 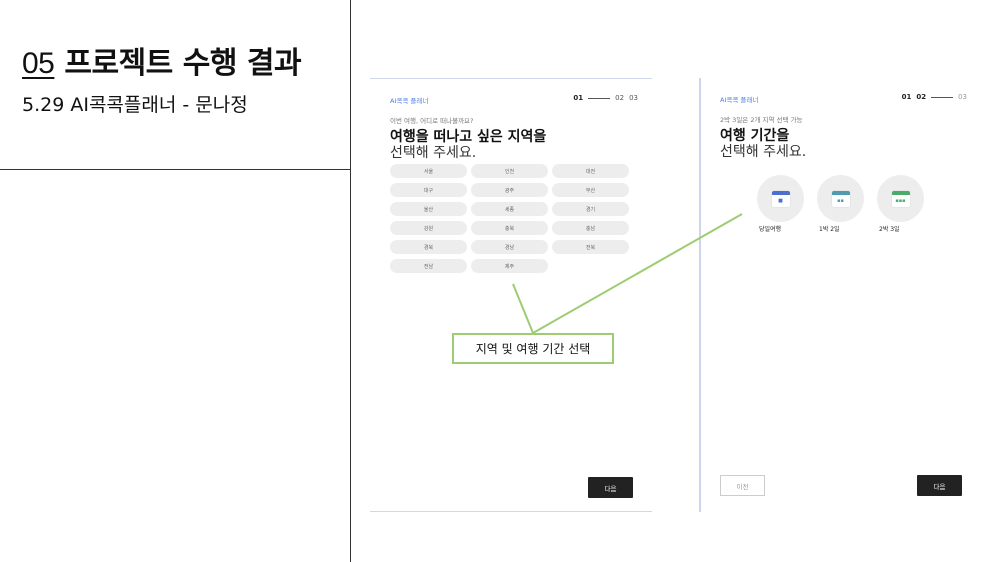 What do you see at coordinates (829, 229) in the screenshot?
I see `duration-label: 1박 2일` at bounding box center [829, 229].